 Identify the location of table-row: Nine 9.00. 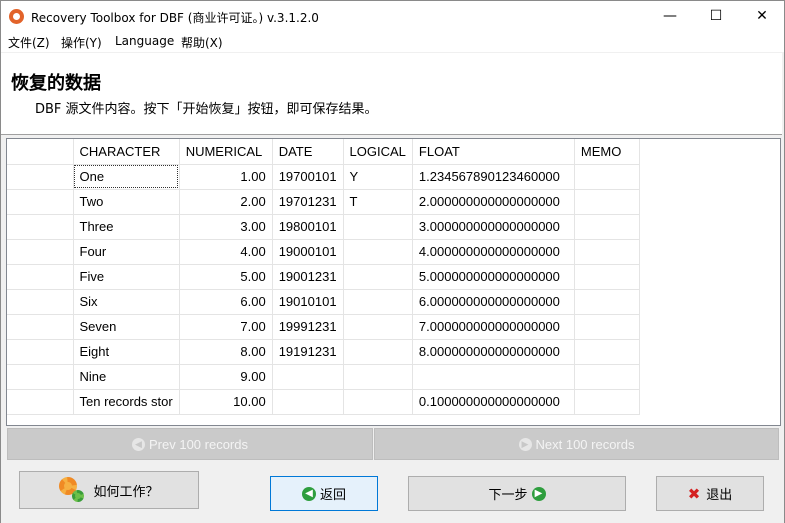
(323, 377).